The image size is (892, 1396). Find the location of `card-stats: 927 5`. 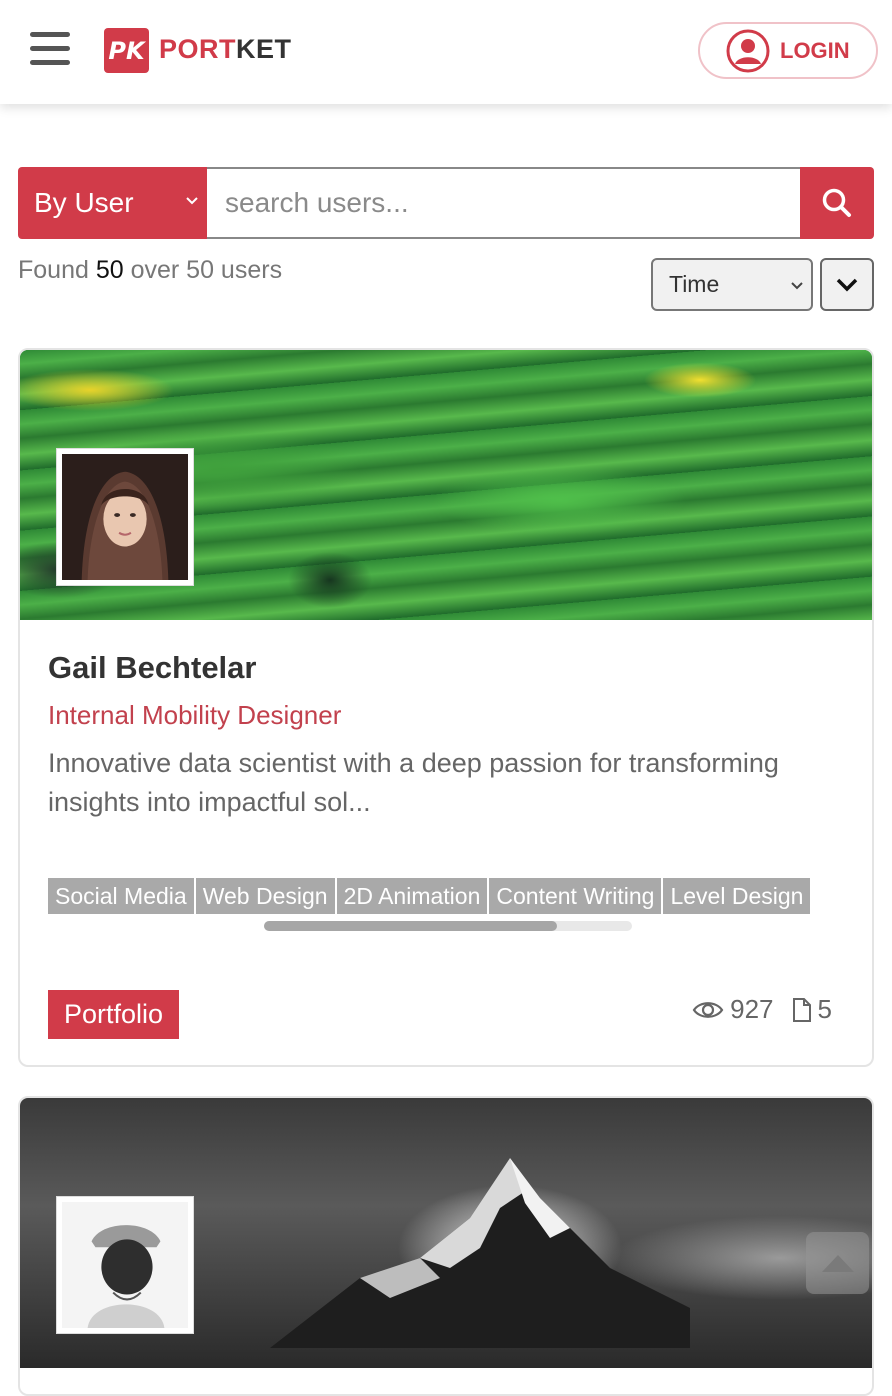

card-stats: 927 5 is located at coordinates (753, 1009).